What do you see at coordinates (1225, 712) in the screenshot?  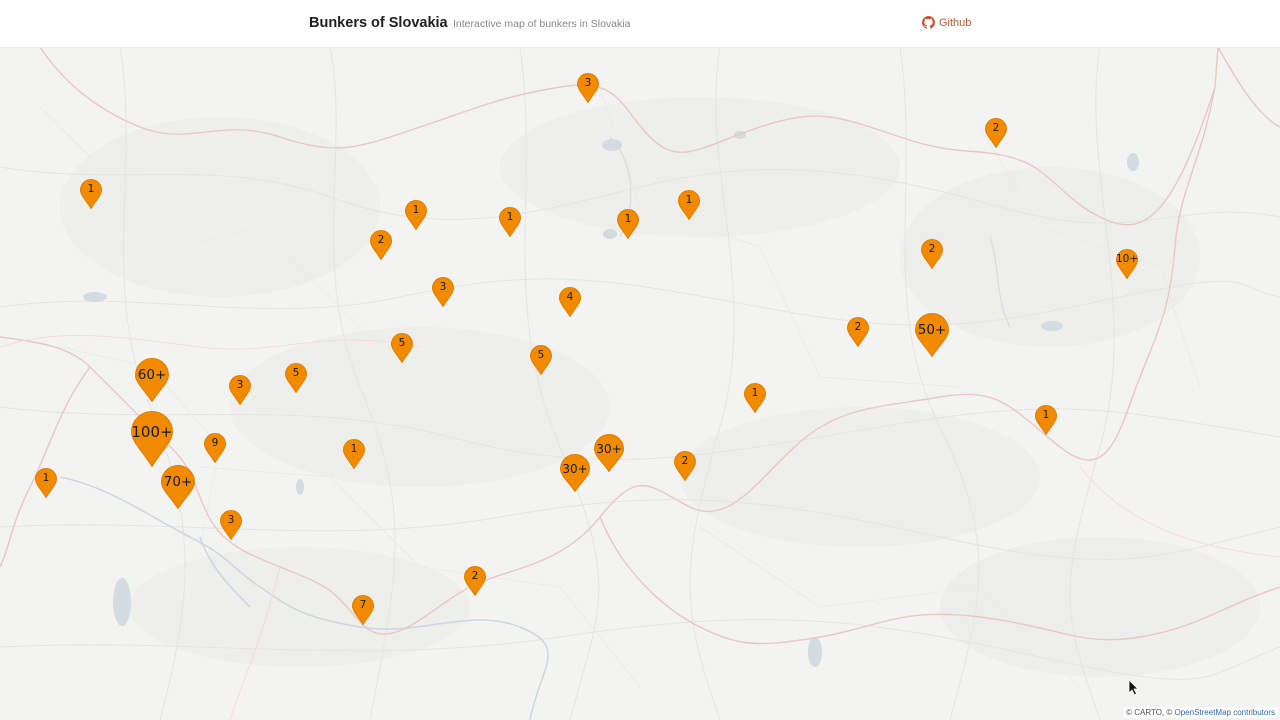 I see `osm-attribution-link: OpenStreetMap contributors` at bounding box center [1225, 712].